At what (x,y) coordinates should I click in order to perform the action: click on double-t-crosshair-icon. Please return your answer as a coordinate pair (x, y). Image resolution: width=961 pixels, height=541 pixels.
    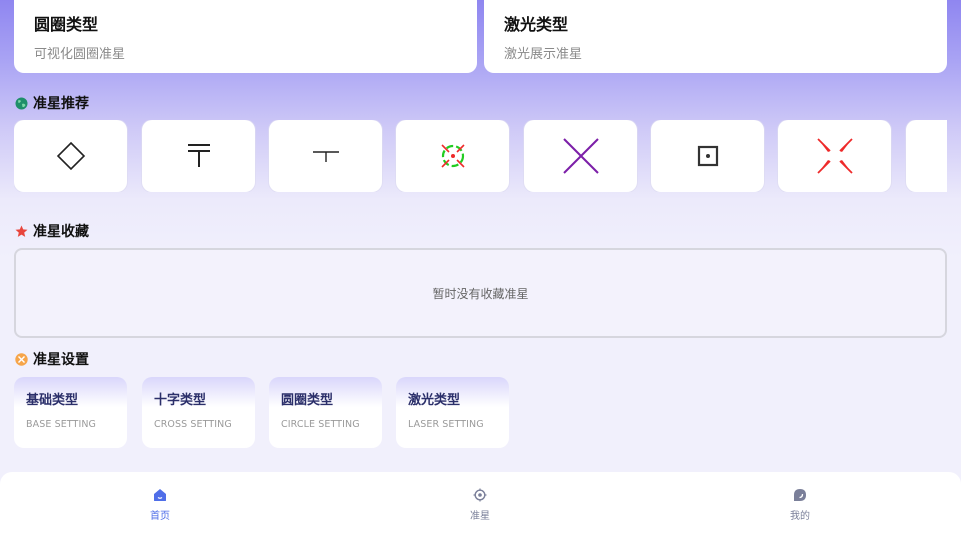
    Looking at the image, I should click on (198, 155).